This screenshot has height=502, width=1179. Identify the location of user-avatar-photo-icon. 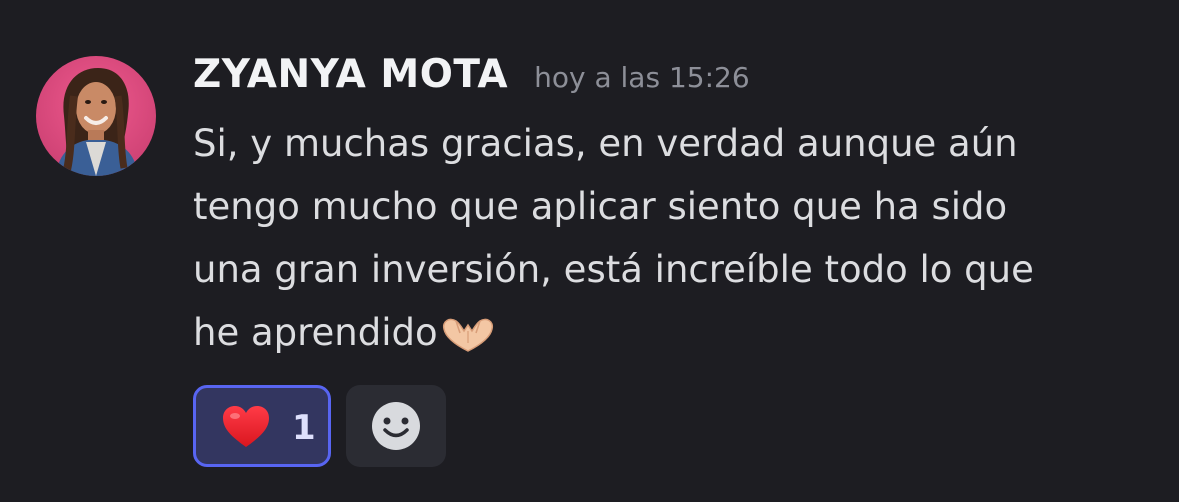
(96, 116).